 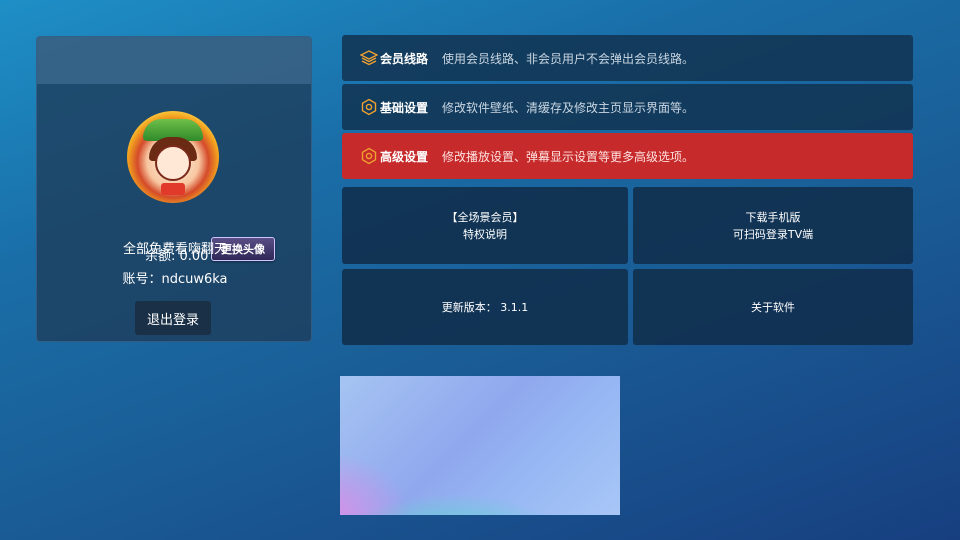 I want to click on tile-vip-line2: 特权说明, so click(x=485, y=234).